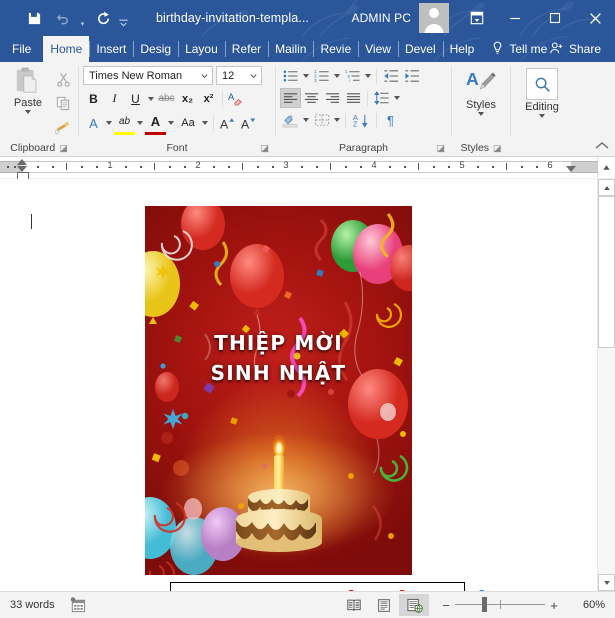 The image size is (615, 618). What do you see at coordinates (93, 123) in the screenshot?
I see `text-effects-button: A` at bounding box center [93, 123].